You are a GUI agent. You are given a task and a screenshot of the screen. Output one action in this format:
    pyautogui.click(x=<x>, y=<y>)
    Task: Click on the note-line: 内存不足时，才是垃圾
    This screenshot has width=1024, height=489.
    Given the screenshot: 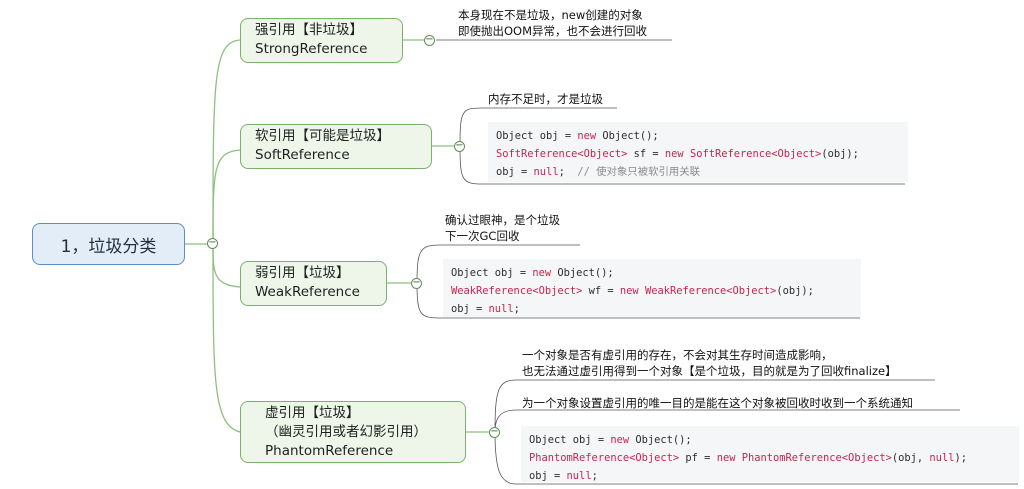 What is the action you would take?
    pyautogui.click(x=545, y=99)
    